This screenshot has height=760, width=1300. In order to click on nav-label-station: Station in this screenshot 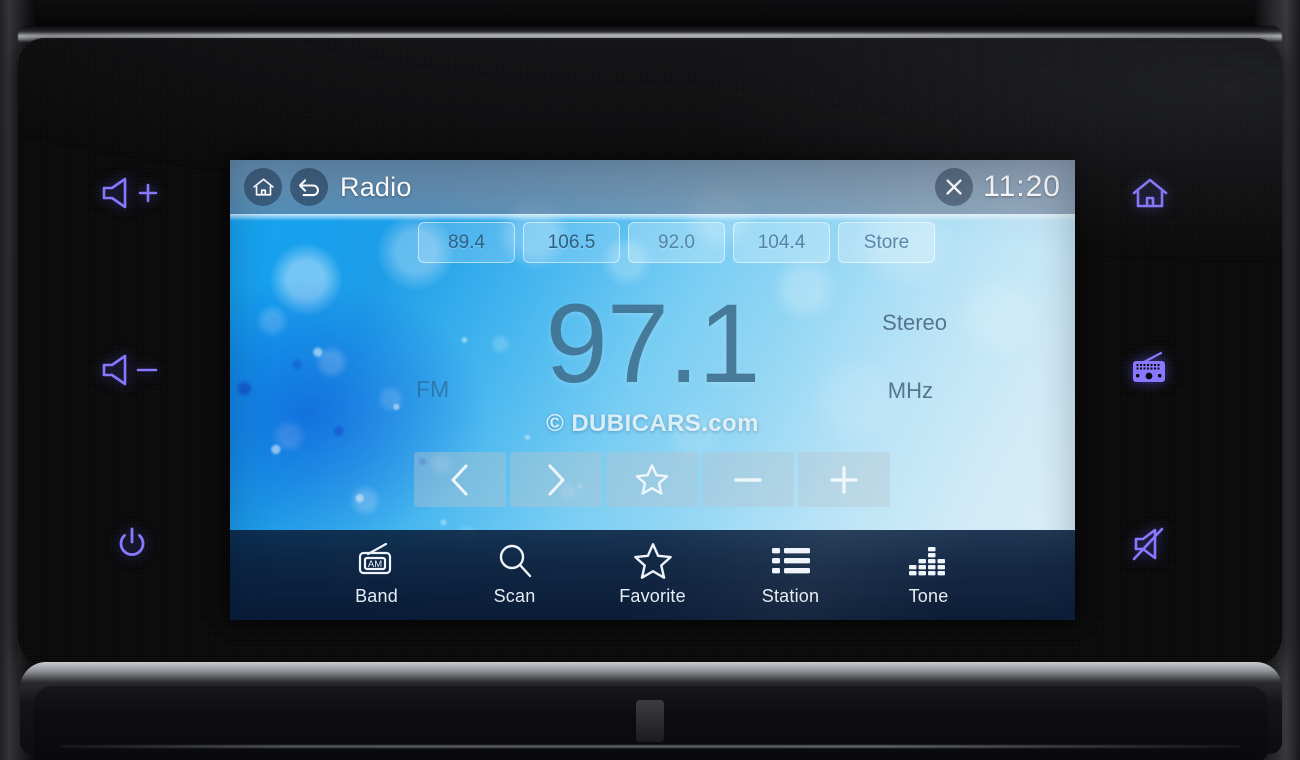, I will do `click(790, 596)`.